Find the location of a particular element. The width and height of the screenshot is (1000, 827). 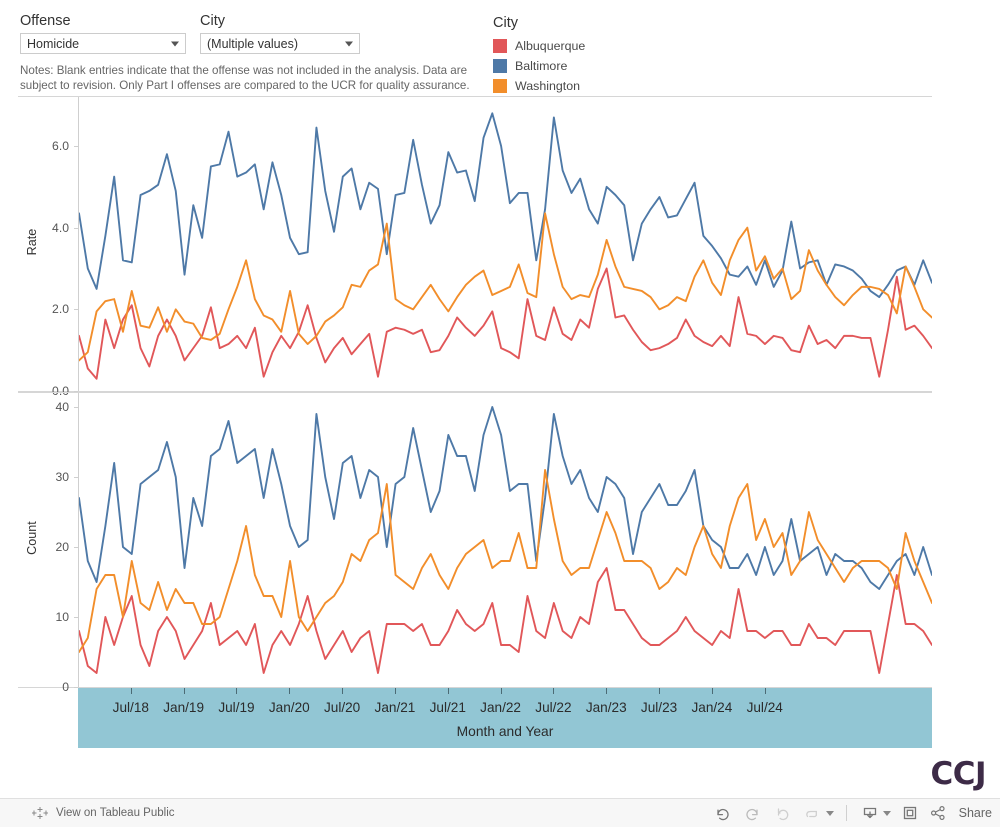

x-axis-tick-label: Jan/21 is located at coordinates (395, 707).